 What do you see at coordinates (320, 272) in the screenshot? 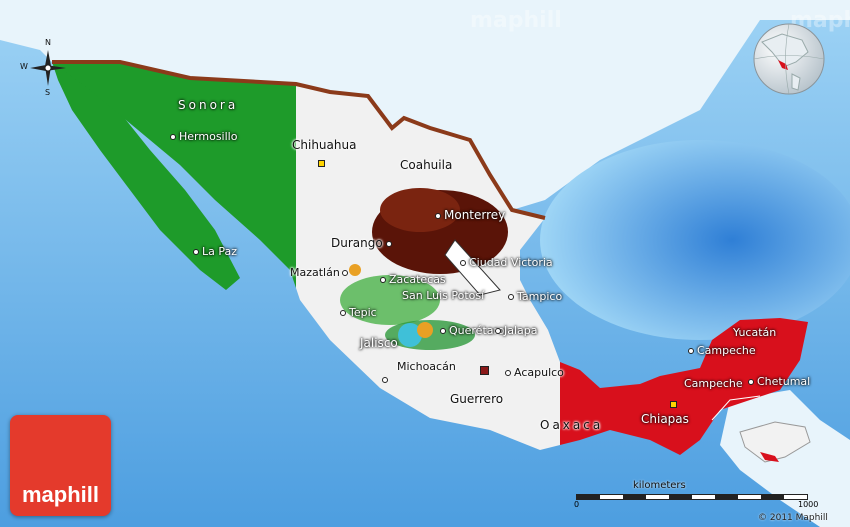
I see `label-mazatlan: Mazatlán` at bounding box center [320, 272].